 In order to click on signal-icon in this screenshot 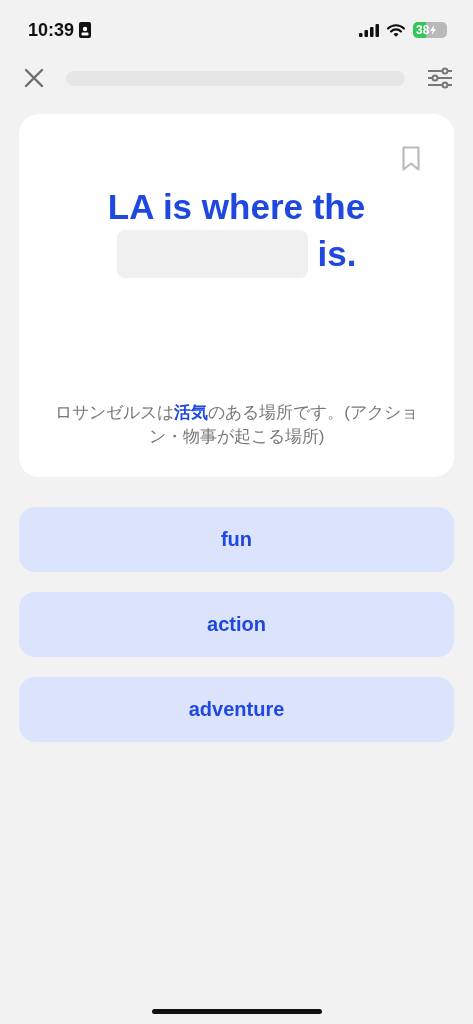, I will do `click(369, 30)`.